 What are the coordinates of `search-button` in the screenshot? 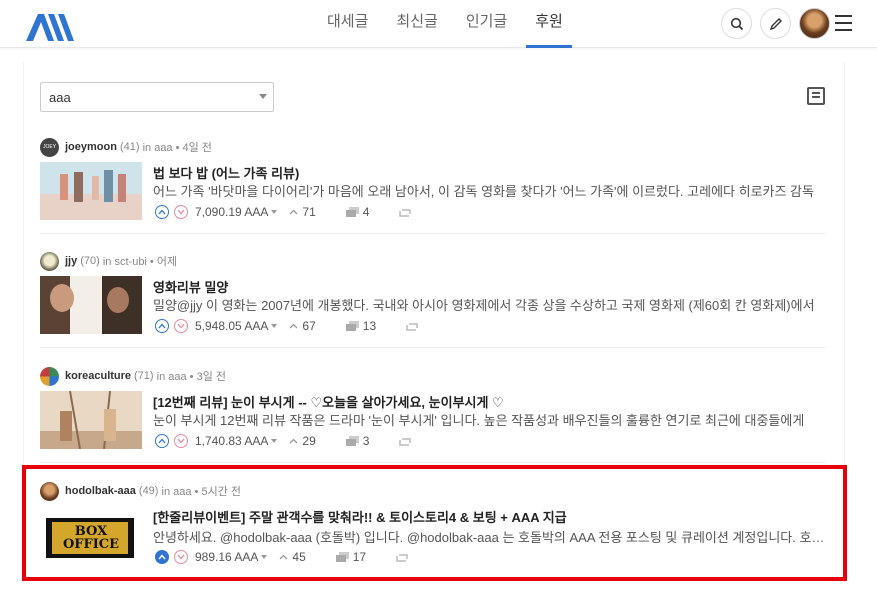 It's located at (736, 23).